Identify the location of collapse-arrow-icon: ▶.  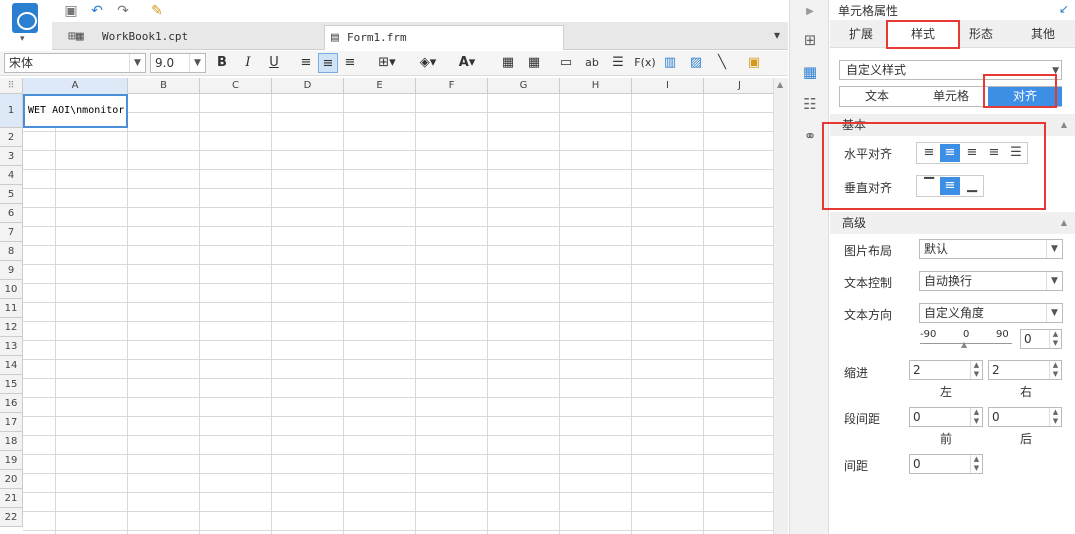
(810, 12).